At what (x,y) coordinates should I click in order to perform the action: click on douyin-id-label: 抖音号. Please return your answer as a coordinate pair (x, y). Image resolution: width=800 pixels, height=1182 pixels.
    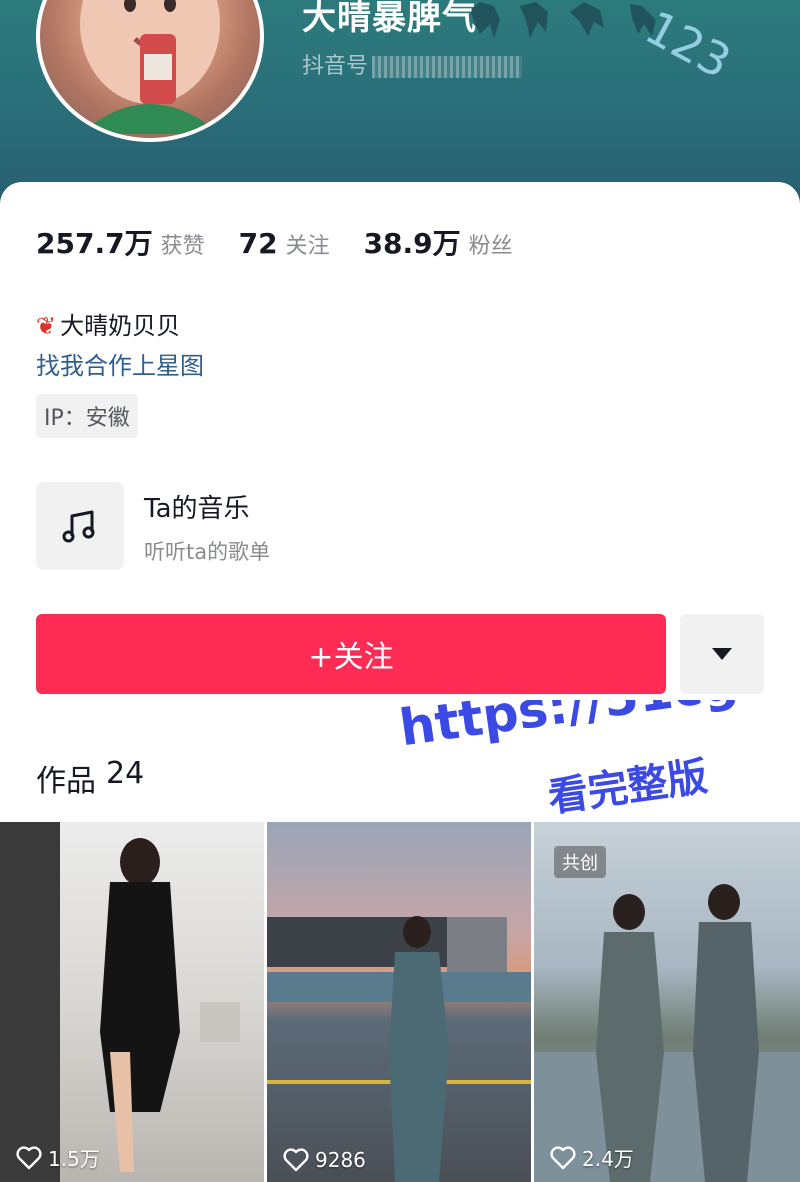
    Looking at the image, I should click on (335, 66).